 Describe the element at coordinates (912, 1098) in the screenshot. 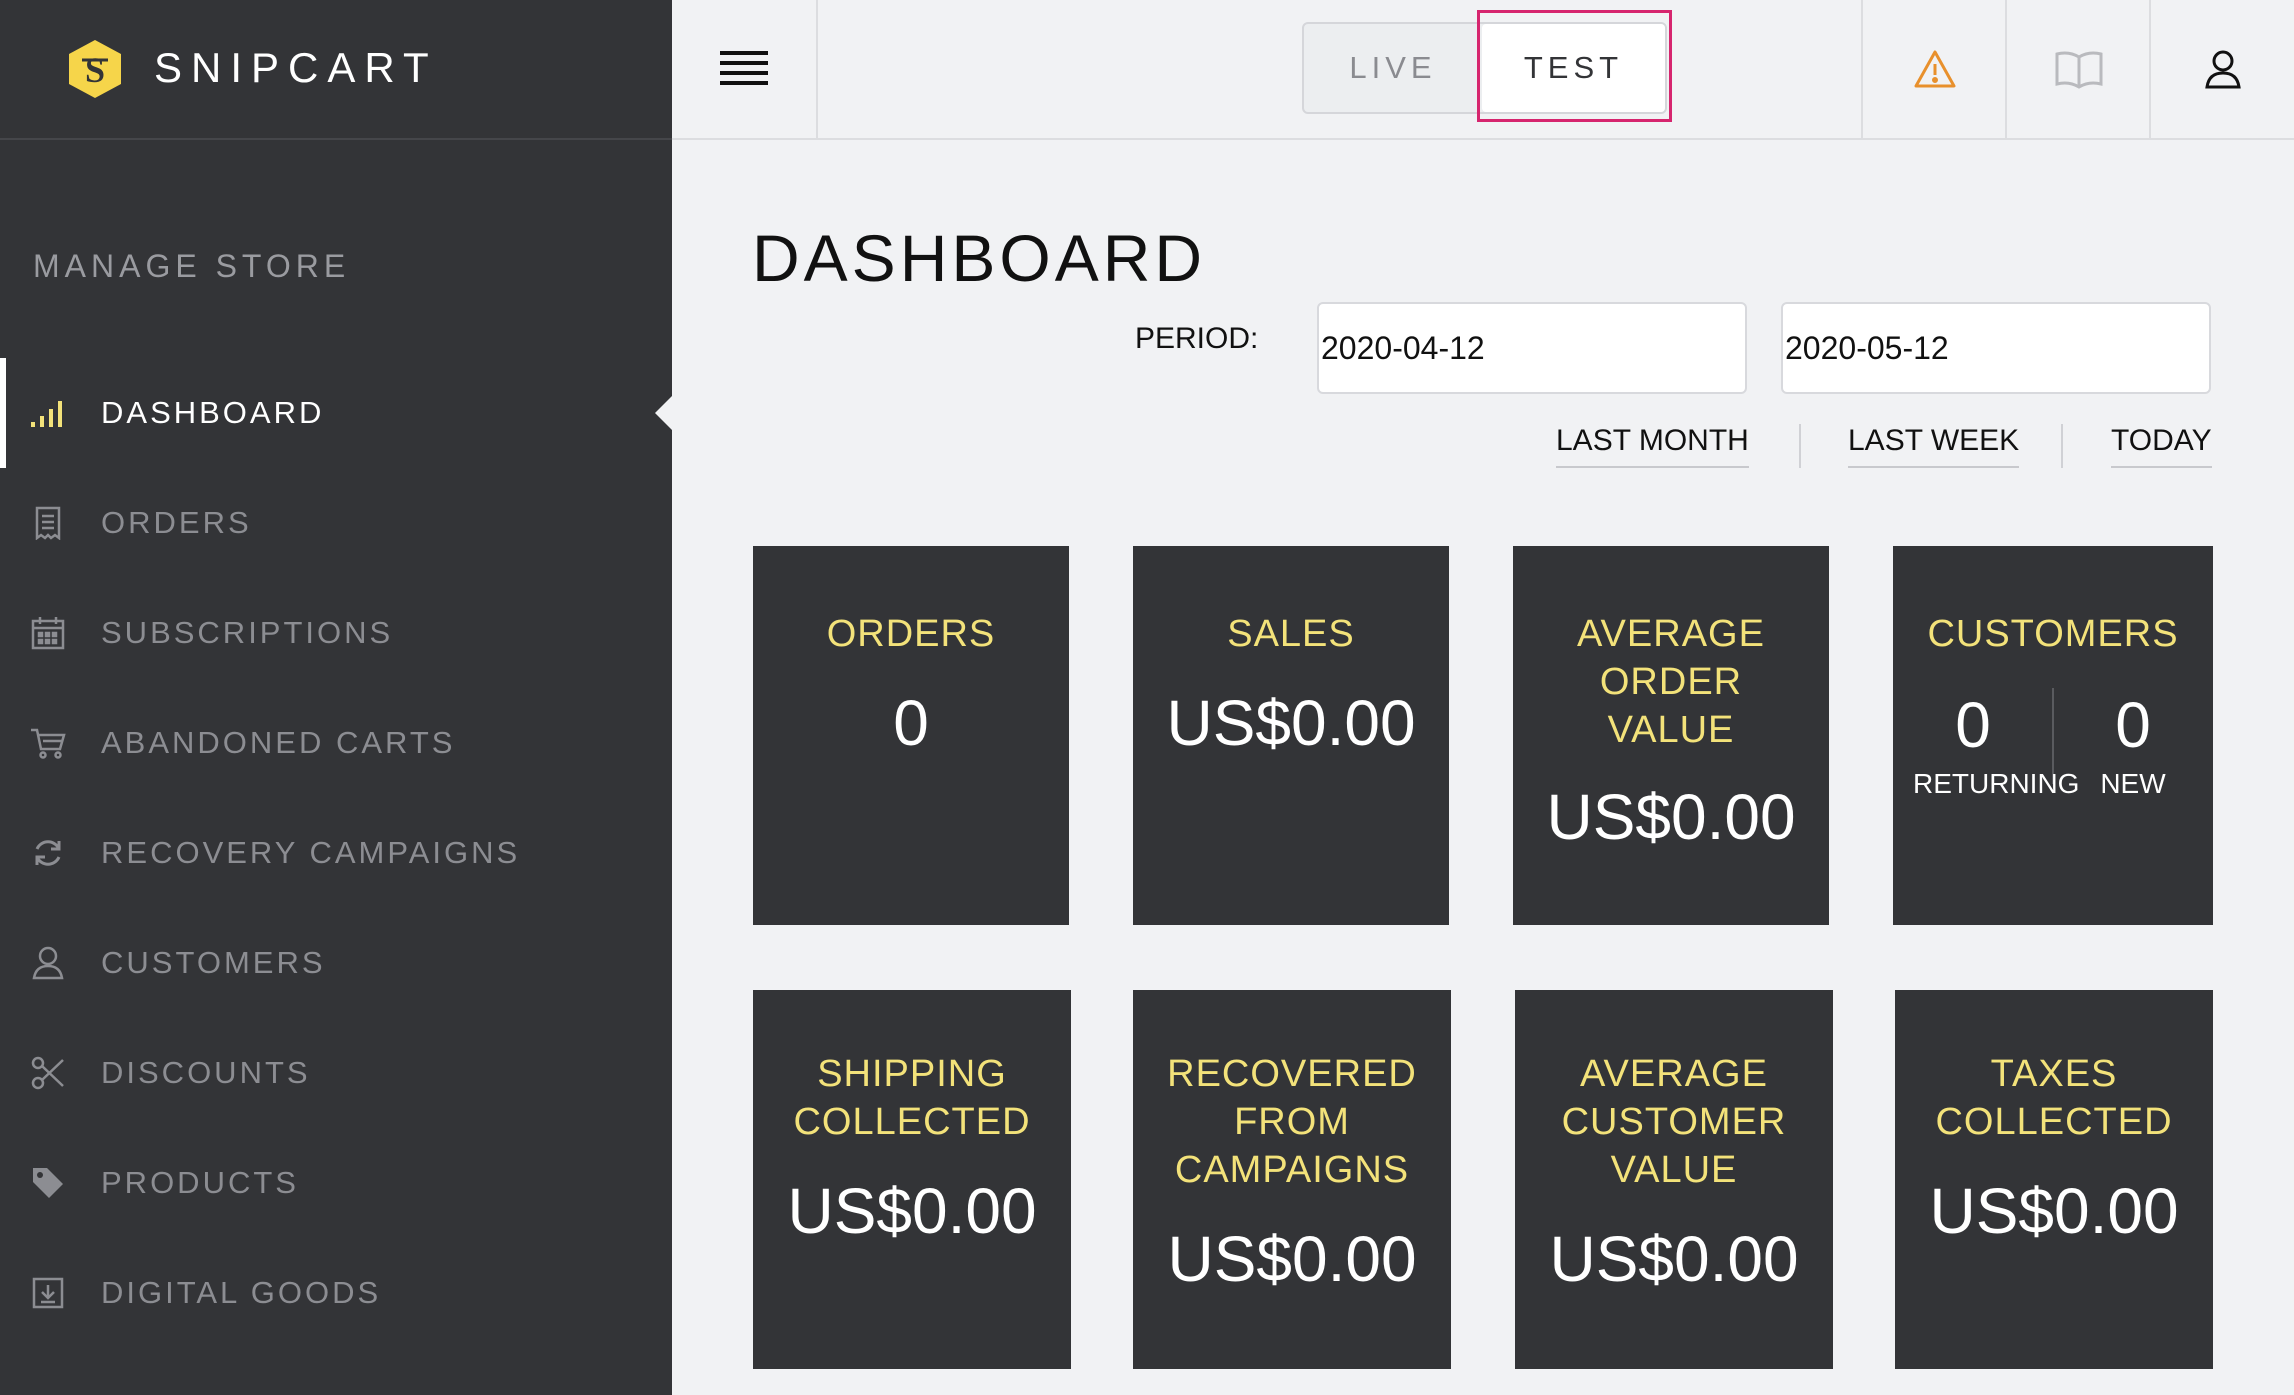

I see `card-title: SHIPPING COLLECTED` at that location.